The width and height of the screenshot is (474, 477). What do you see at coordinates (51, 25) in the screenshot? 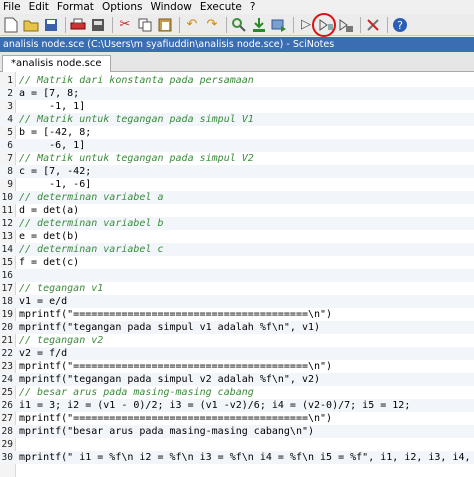
I see `save-icon` at bounding box center [51, 25].